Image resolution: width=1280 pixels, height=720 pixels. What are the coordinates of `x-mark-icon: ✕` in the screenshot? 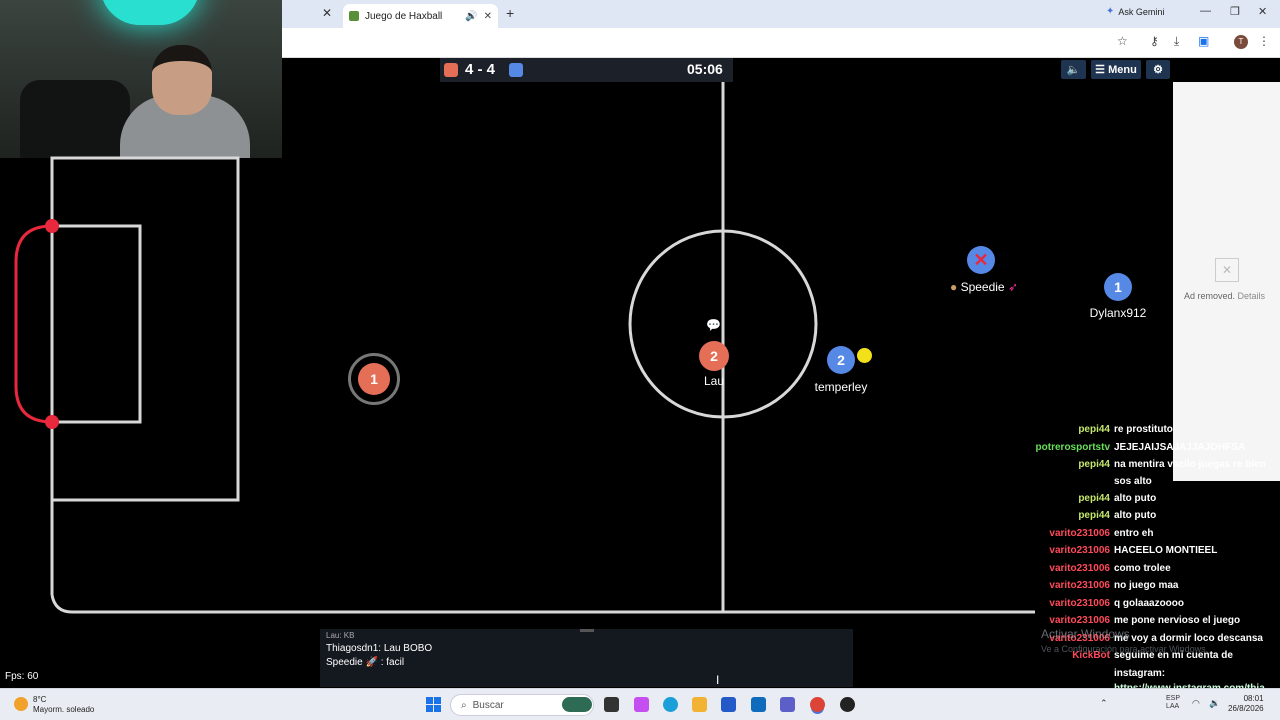 It's located at (981, 259).